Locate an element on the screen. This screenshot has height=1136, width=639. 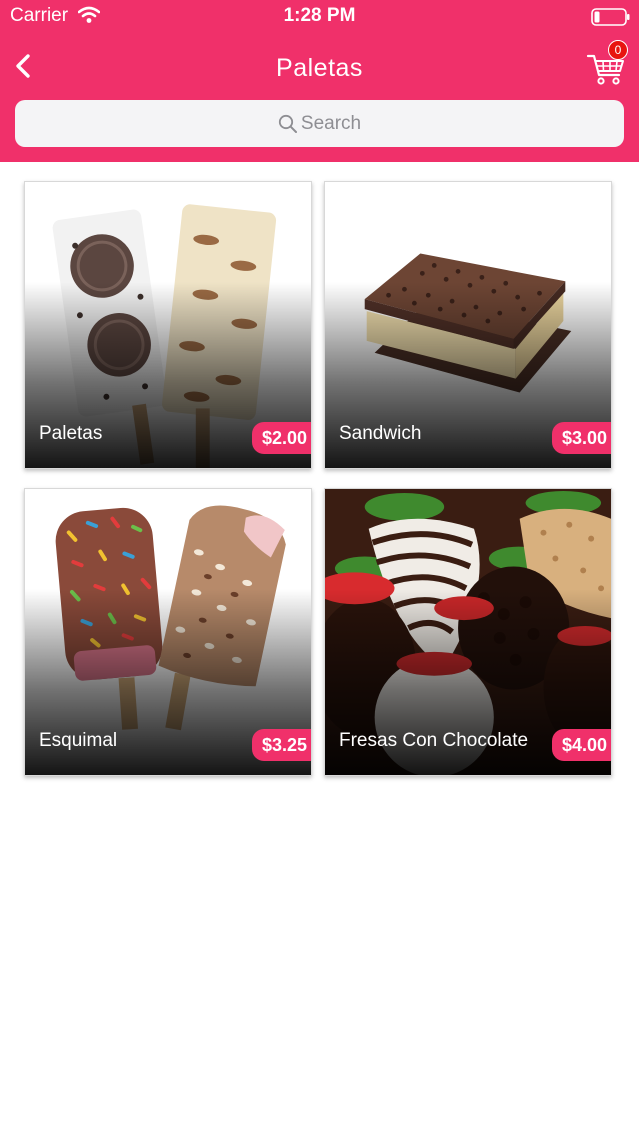
search-input: Search is located at coordinates (319, 123).